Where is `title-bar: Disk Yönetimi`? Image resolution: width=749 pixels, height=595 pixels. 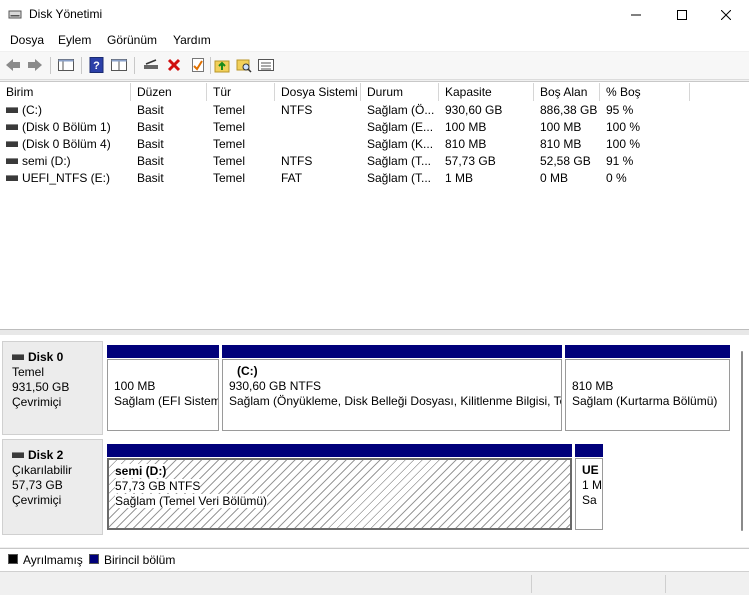
title-bar: Disk Yönetimi is located at coordinates (374, 14).